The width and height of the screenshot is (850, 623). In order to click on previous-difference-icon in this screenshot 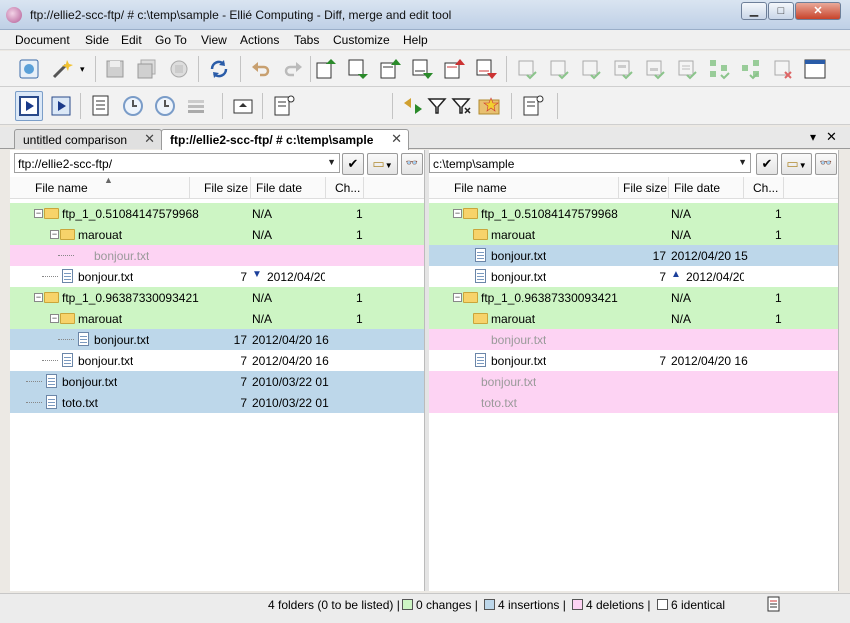, I will do `click(390, 69)`.